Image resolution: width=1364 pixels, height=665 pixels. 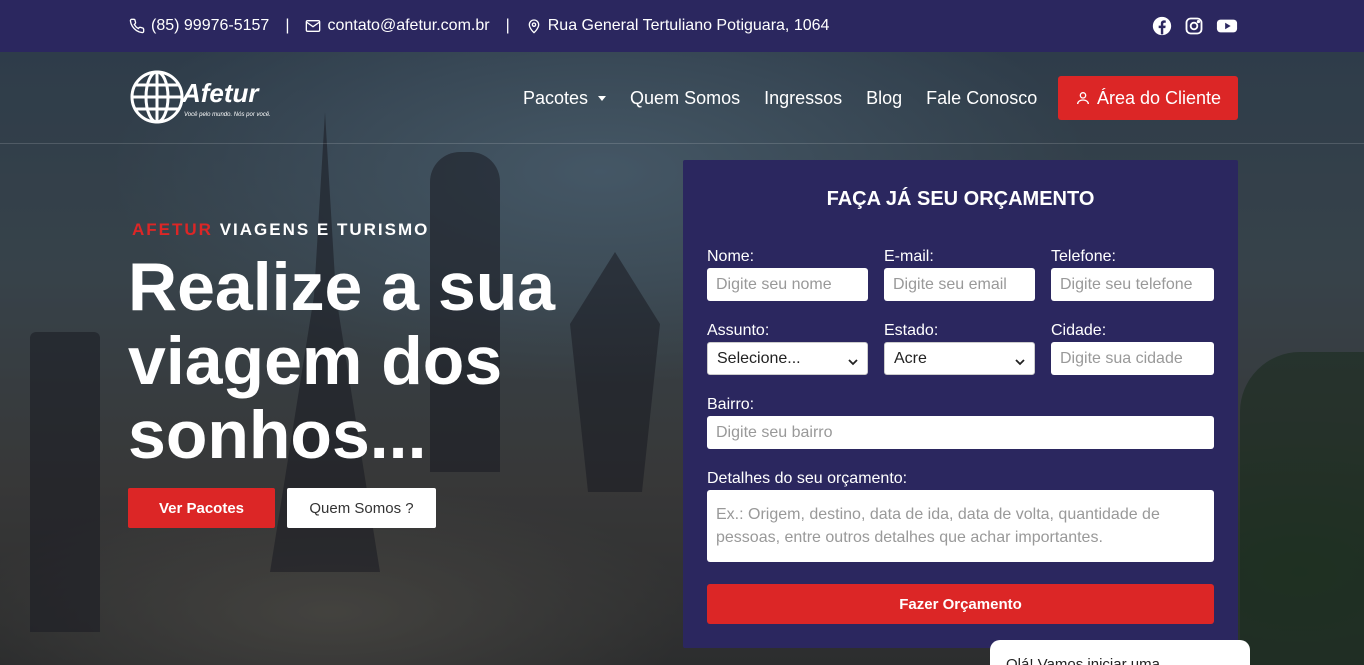 What do you see at coordinates (1227, 26) in the screenshot?
I see `youtube-icon` at bounding box center [1227, 26].